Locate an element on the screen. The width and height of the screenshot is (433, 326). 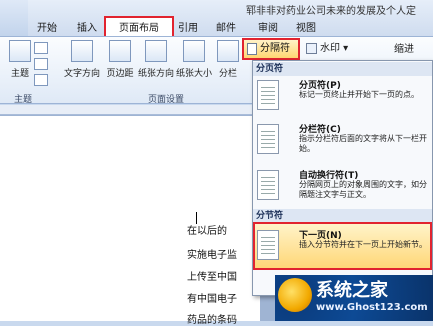
watermark-button: 水印 ▾ is located at coordinates (333, 49).